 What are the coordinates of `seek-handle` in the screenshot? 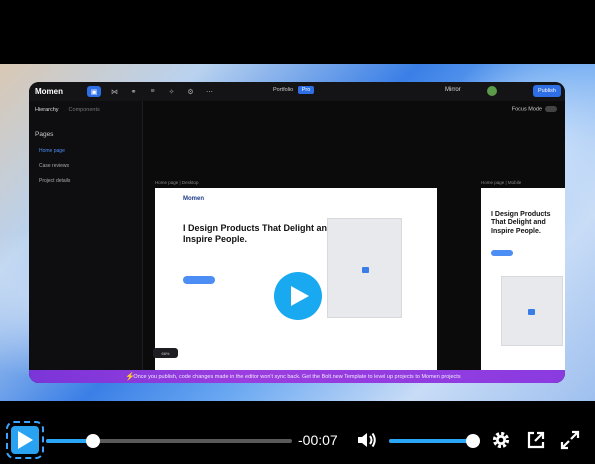 It's located at (92, 441).